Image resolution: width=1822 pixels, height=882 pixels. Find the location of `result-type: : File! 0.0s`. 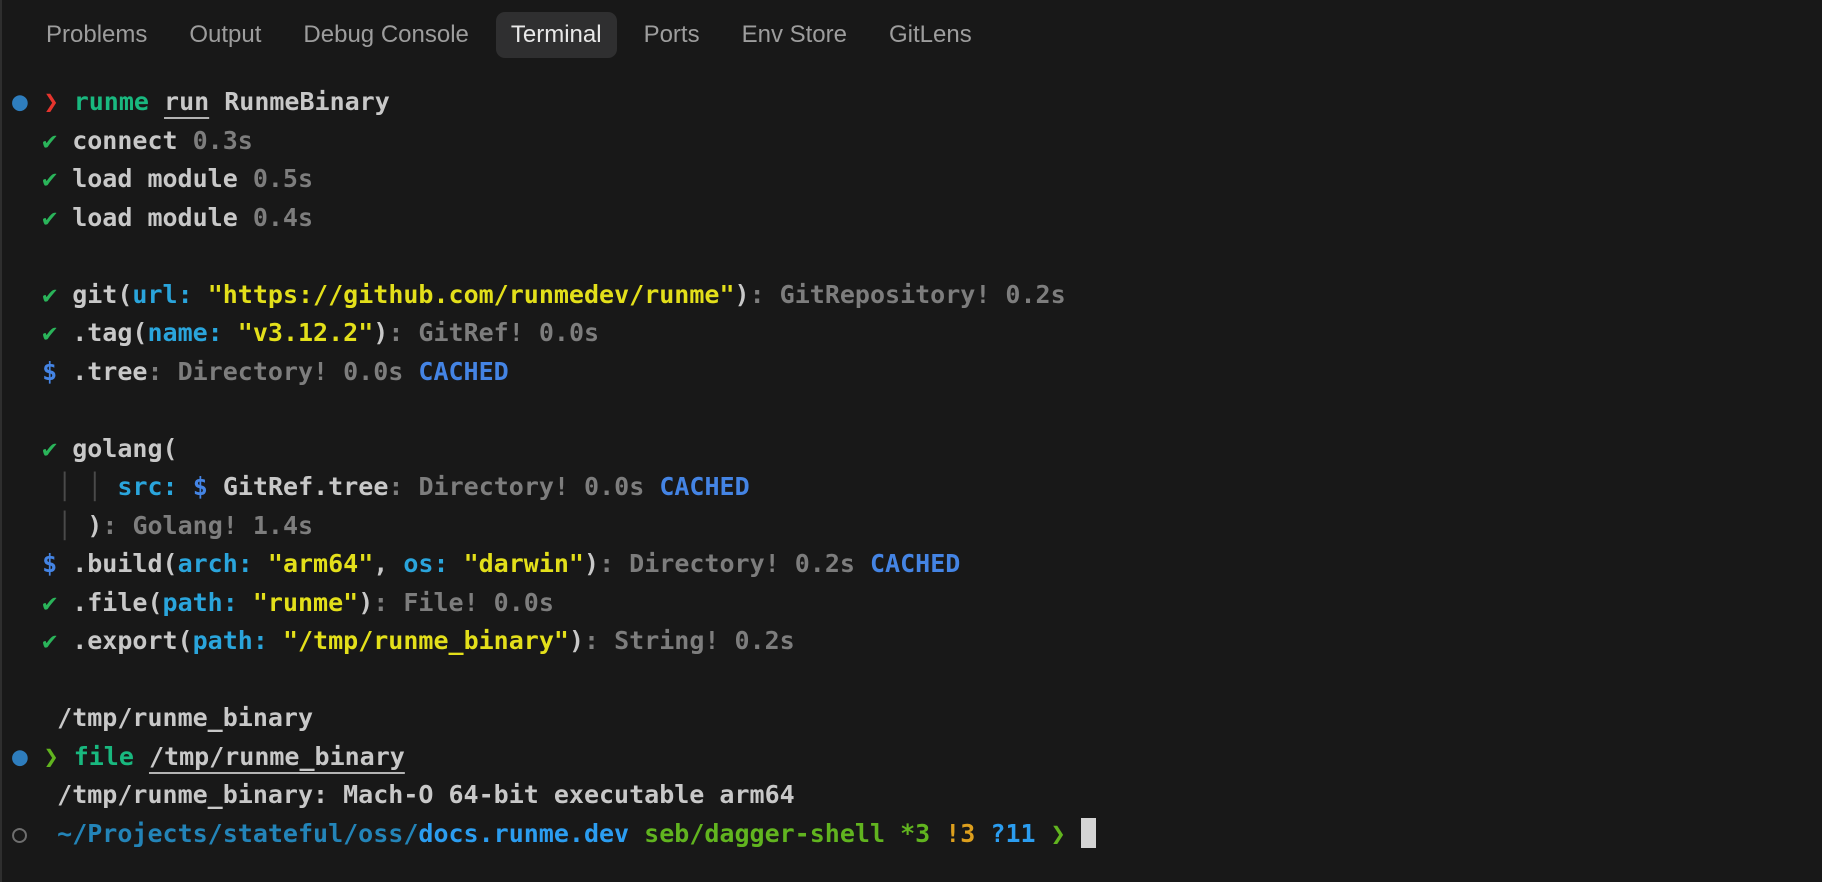

result-type: : File! 0.0s is located at coordinates (463, 602).